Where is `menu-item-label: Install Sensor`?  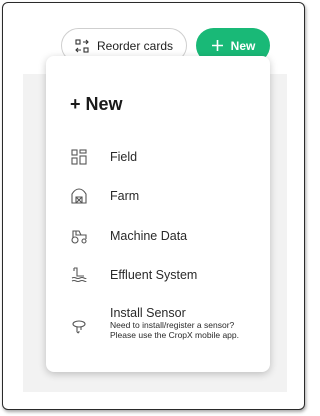 menu-item-label: Install Sensor is located at coordinates (148, 313).